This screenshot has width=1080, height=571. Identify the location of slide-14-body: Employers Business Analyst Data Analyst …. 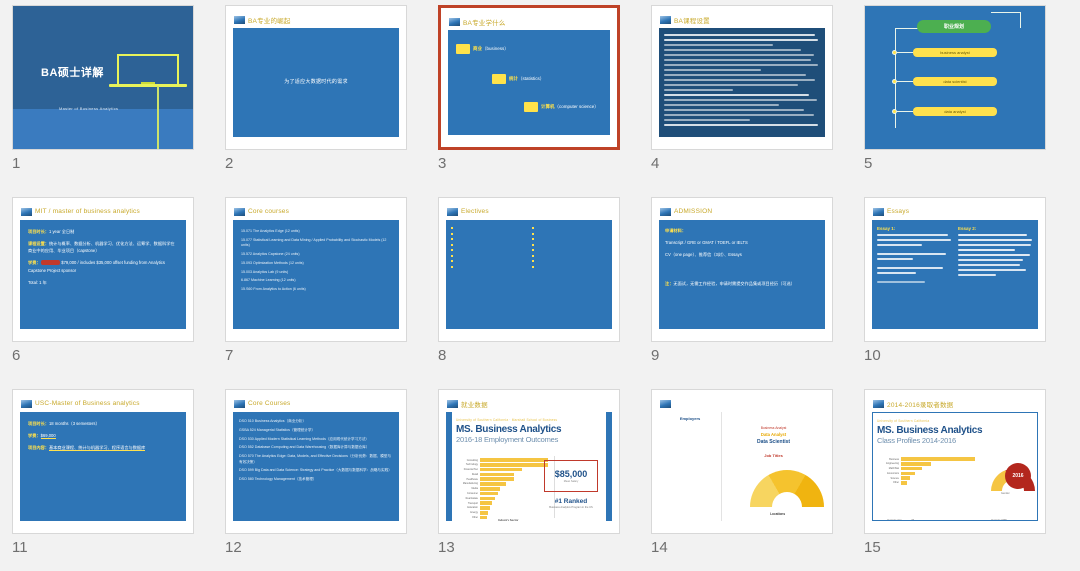
(742, 466).